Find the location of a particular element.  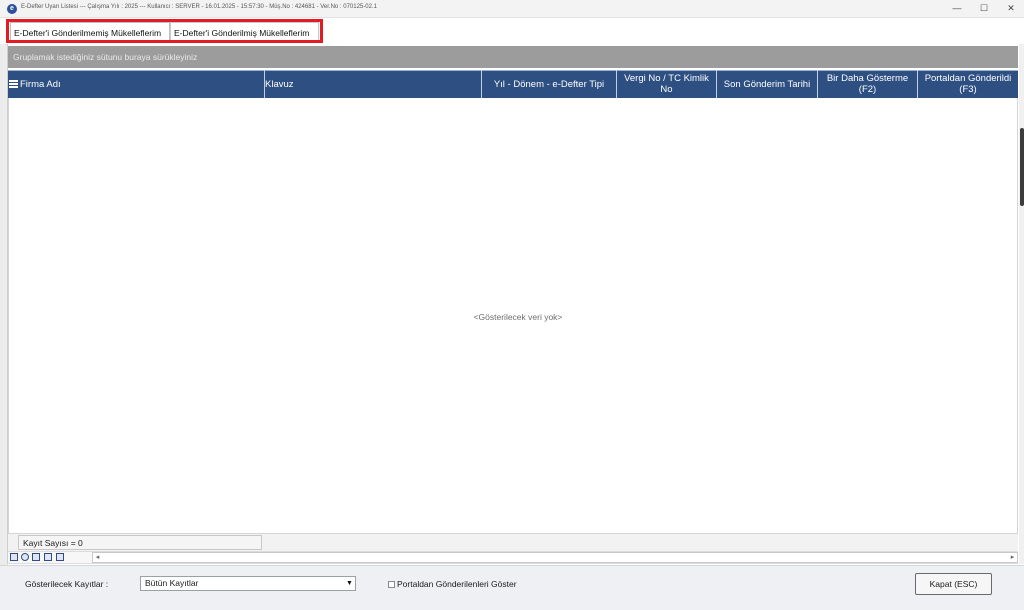

column-header-label: Yıl - Dönem - e-Defter Tipi is located at coordinates (549, 84).